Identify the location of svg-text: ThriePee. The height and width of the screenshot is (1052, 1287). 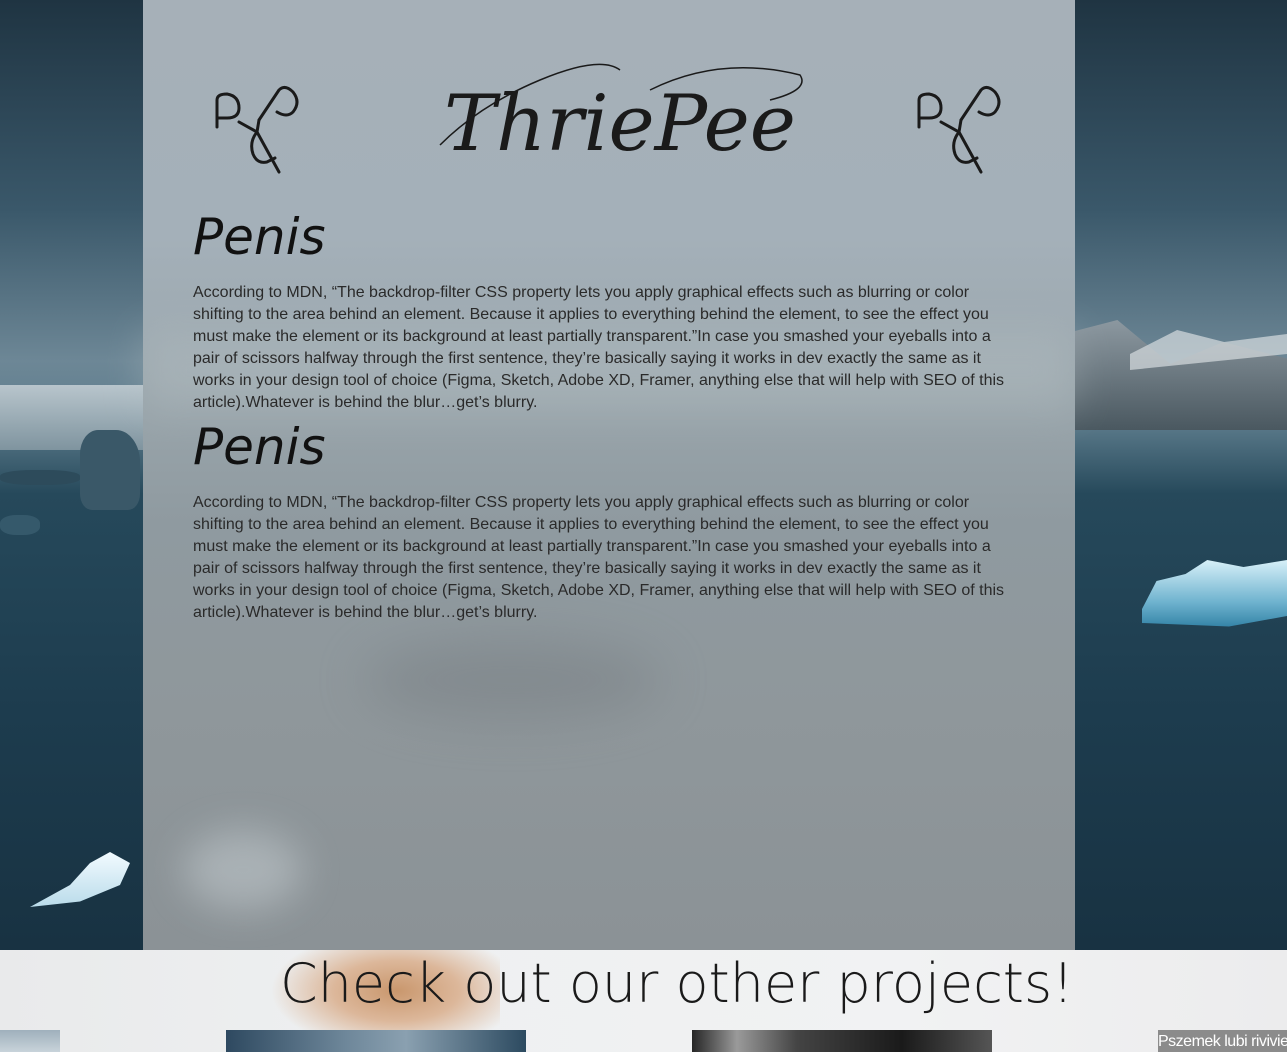
(620, 124).